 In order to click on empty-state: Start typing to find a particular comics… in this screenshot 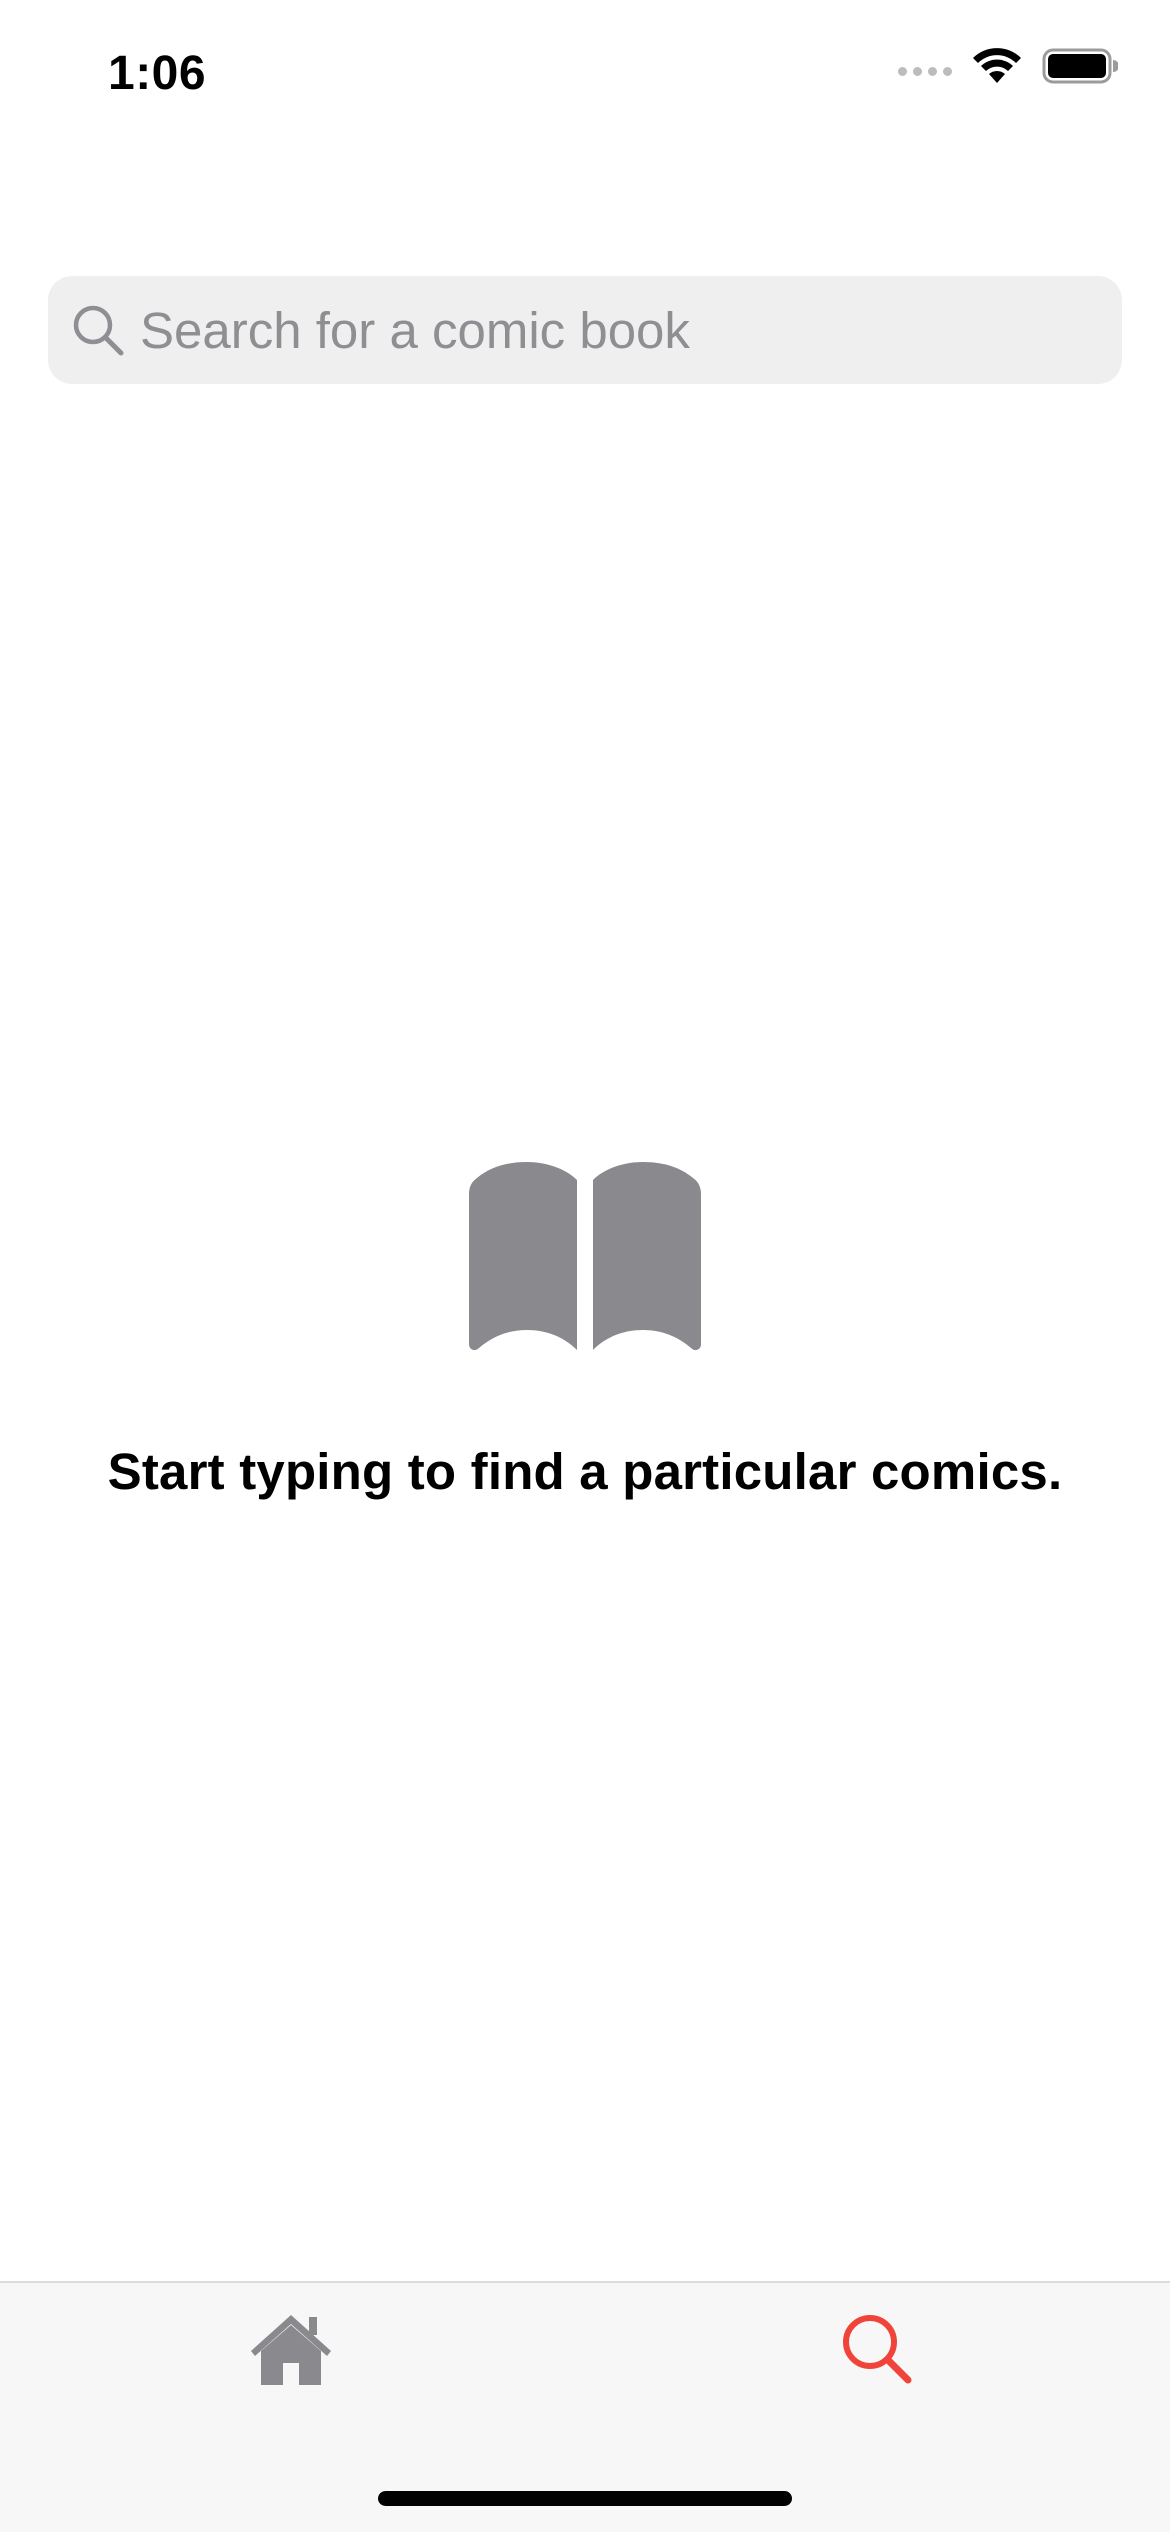, I will do `click(585, 1330)`.